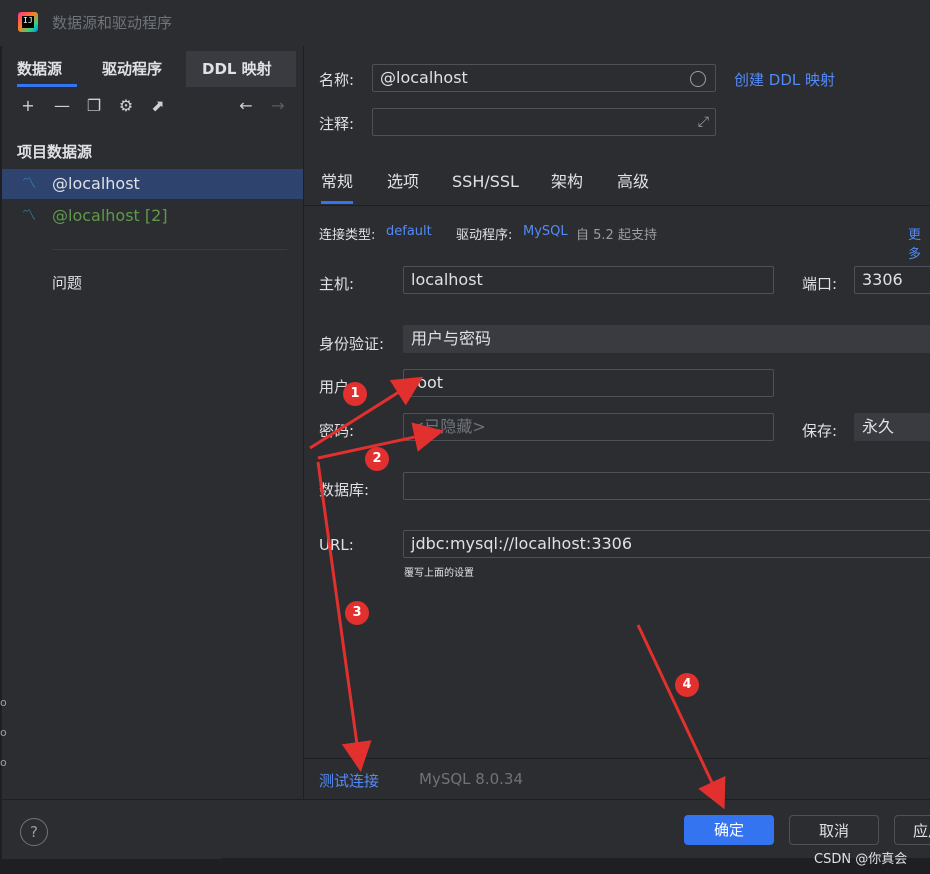  I want to click on datasource-label: @localhost, so click(96, 183).